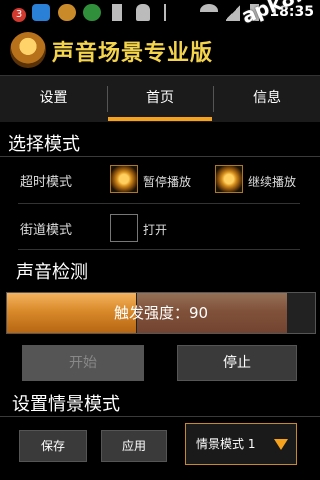  I want to click on street-mode-checkbox, so click(124, 228).